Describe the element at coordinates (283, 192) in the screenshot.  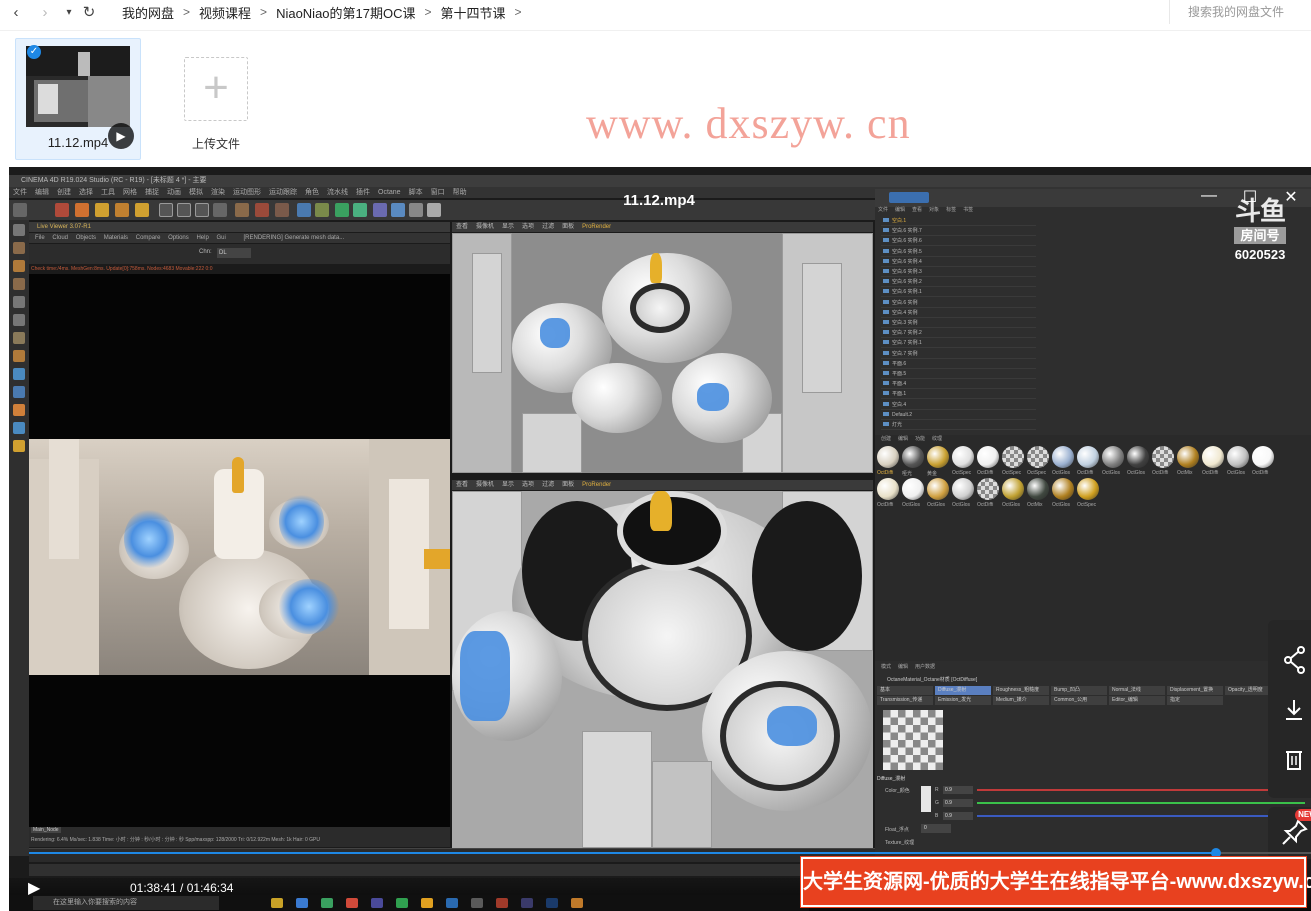
I see `c4d-menu-item: 运动跟踪` at that location.